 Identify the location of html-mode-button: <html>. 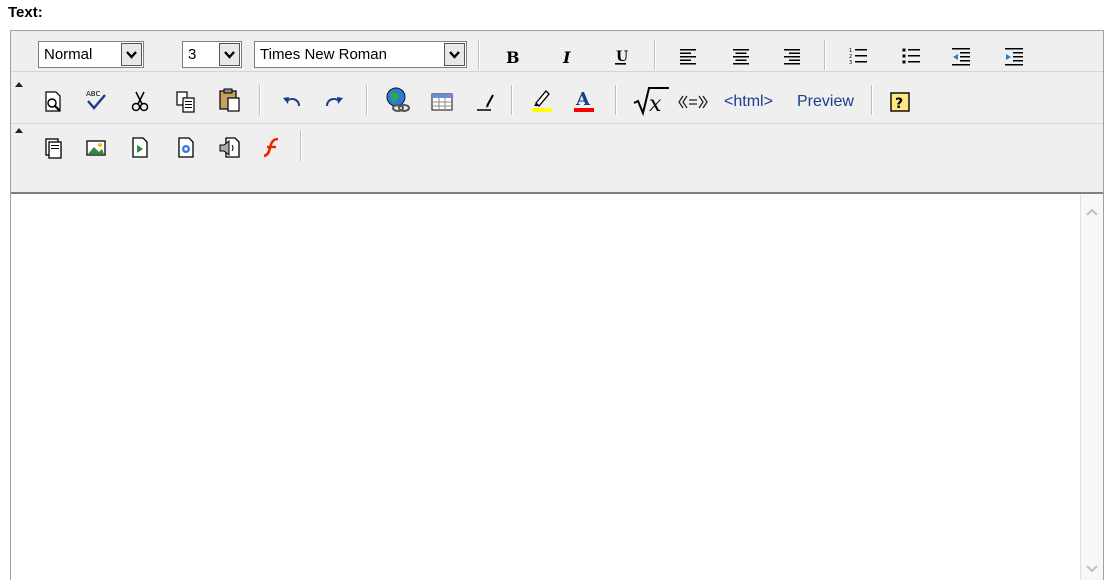
(748, 102).